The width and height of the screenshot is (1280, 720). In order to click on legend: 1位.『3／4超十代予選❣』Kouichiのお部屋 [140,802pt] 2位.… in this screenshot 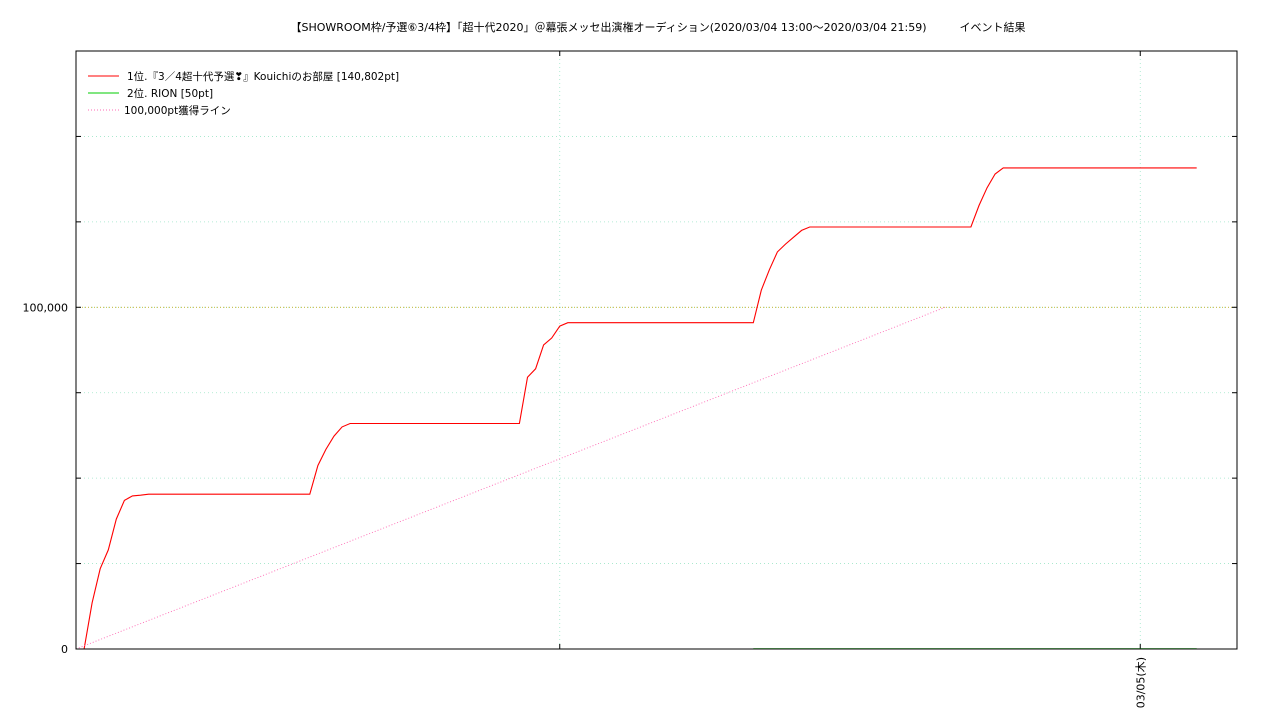, I will do `click(243, 93)`.